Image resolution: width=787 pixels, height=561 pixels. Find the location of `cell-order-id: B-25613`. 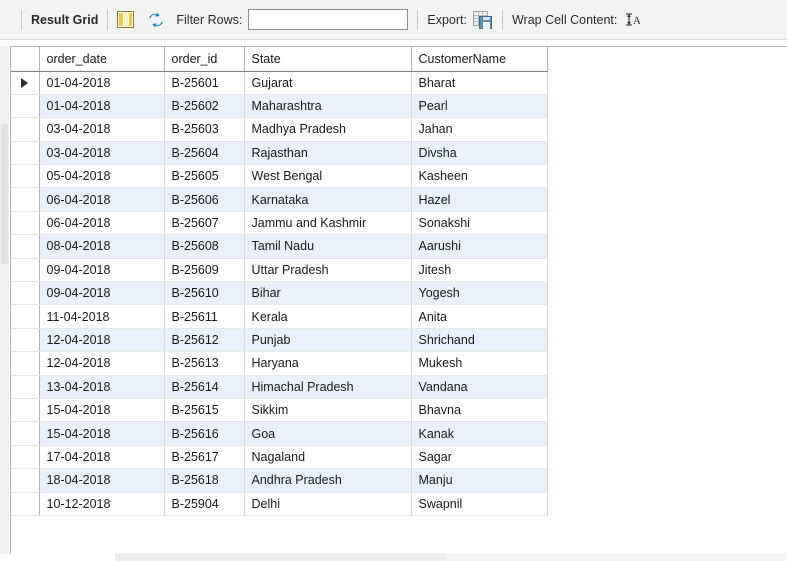

cell-order-id: B-25613 is located at coordinates (204, 363).